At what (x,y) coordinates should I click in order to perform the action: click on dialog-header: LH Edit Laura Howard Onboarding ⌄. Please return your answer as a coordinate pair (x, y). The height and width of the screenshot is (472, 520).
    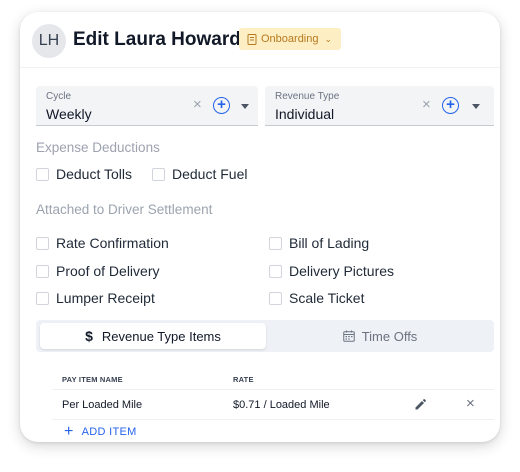
    Looking at the image, I should click on (260, 40).